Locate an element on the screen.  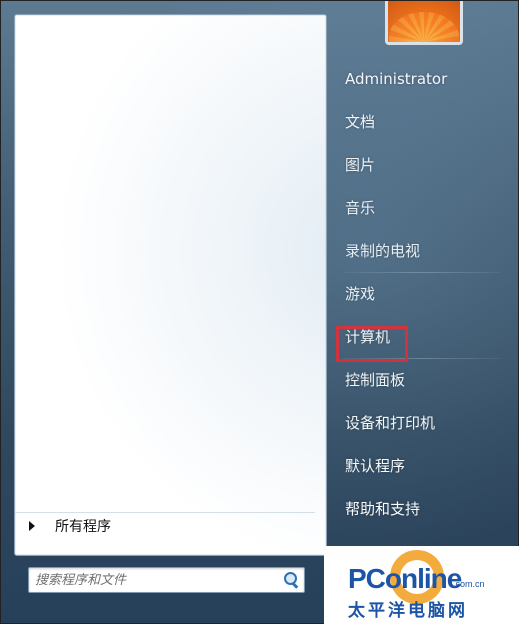
menu-item-label: 录制的电视 is located at coordinates (383, 251).